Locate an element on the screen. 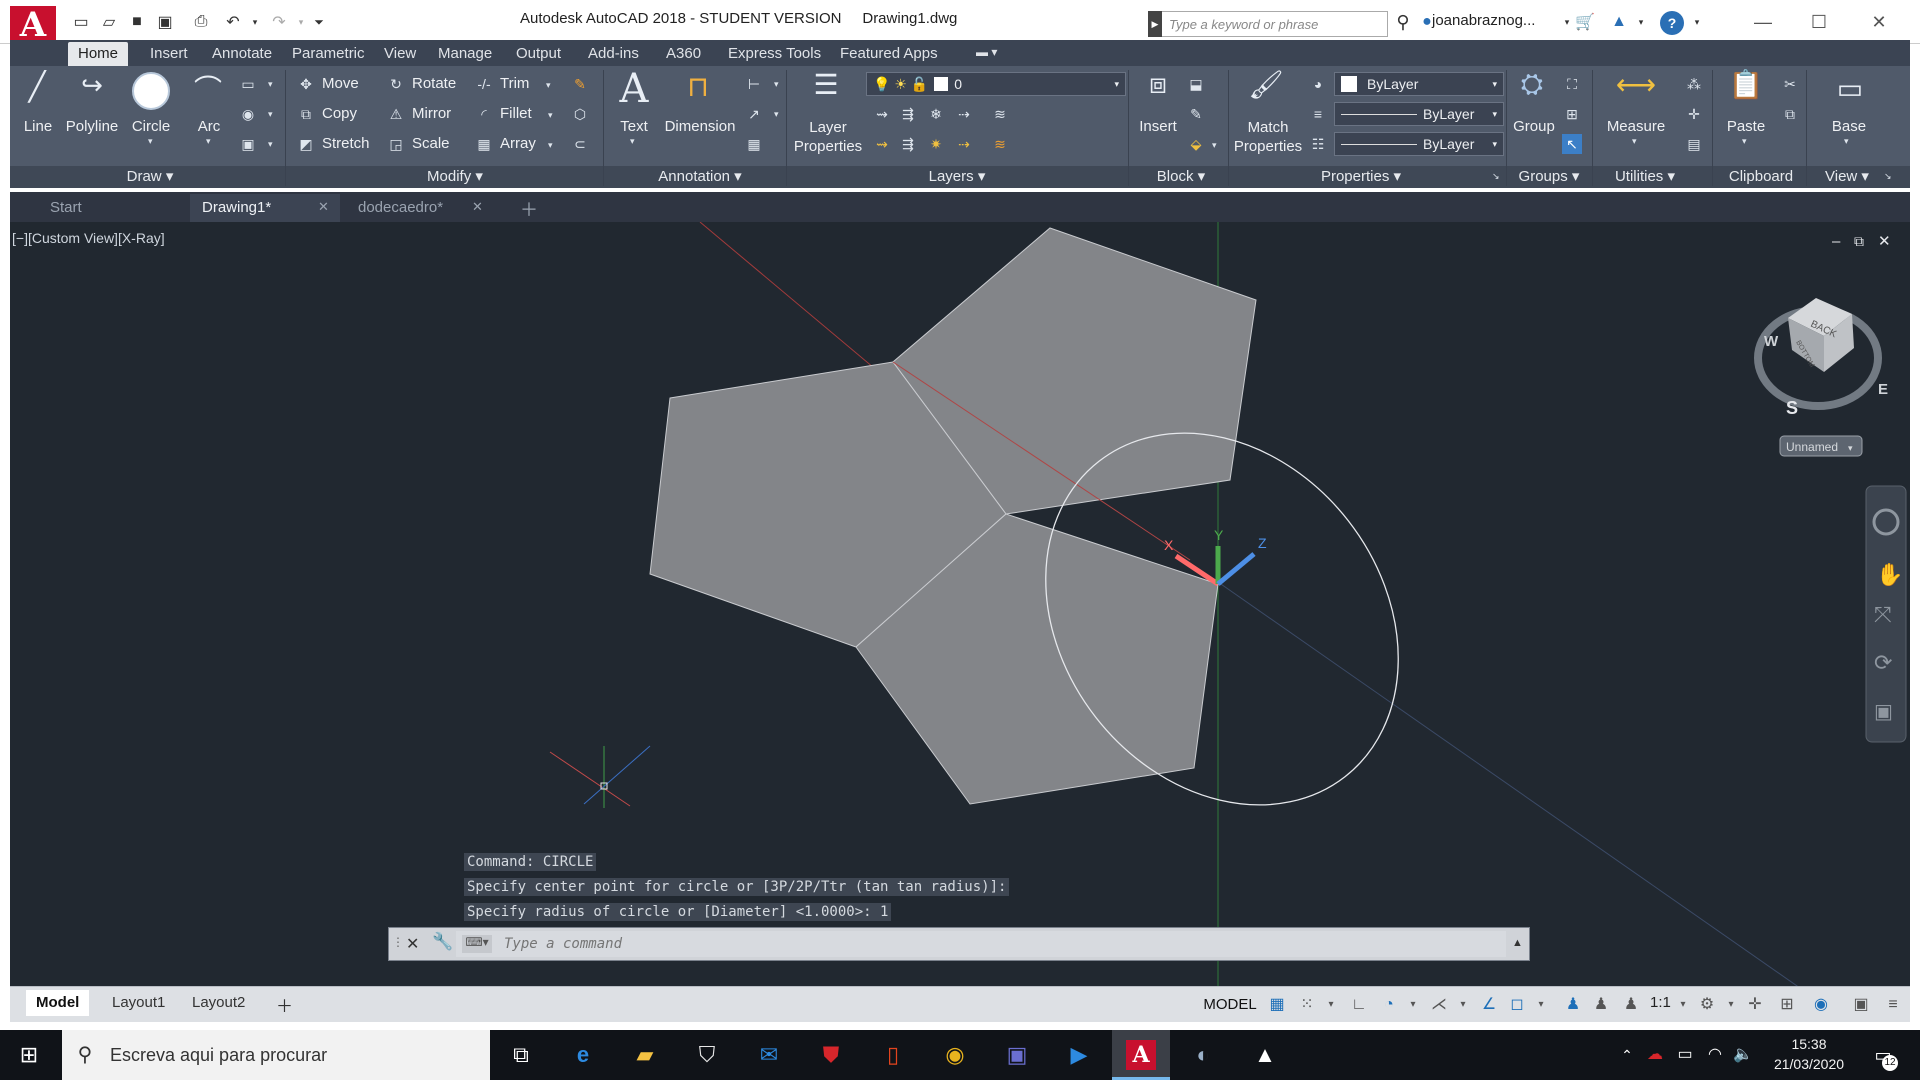 Image resolution: width=1920 pixels, height=1080 pixels. isodraft-dropdown-icon: ▾ is located at coordinates (1463, 1005).